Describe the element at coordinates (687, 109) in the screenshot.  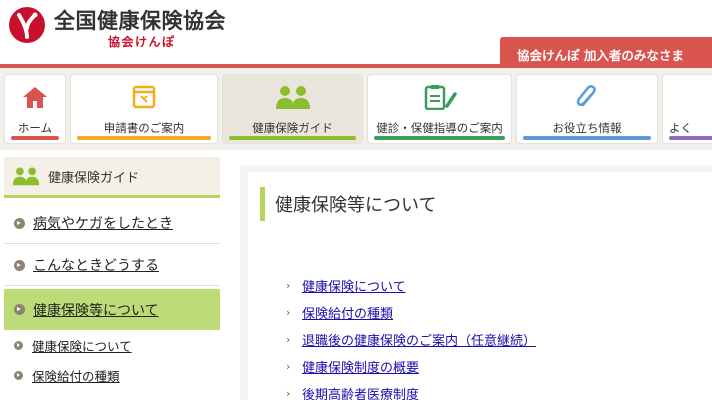
I see `nav-faq: よく` at that location.